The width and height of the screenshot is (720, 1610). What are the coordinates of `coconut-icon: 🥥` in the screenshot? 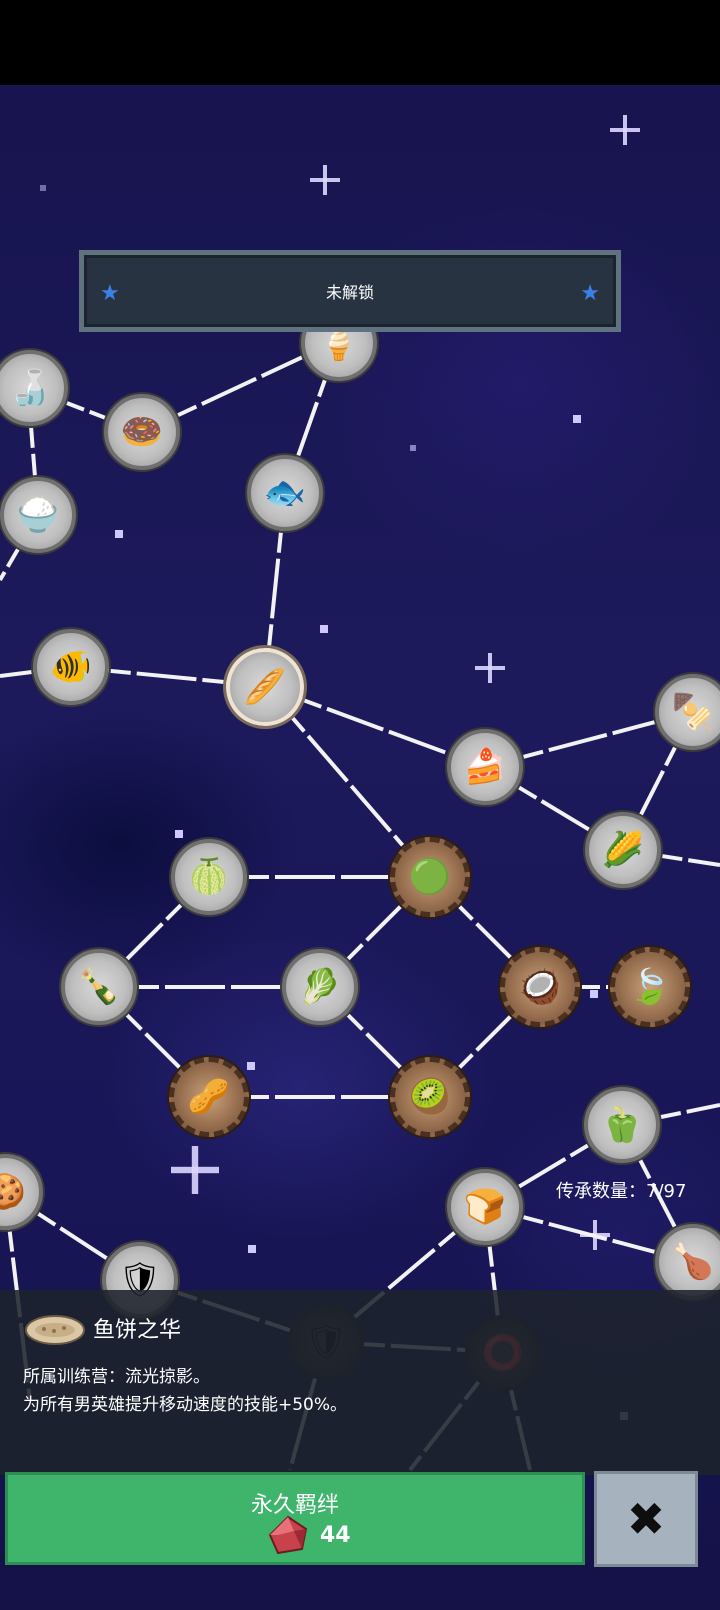 It's located at (540, 987).